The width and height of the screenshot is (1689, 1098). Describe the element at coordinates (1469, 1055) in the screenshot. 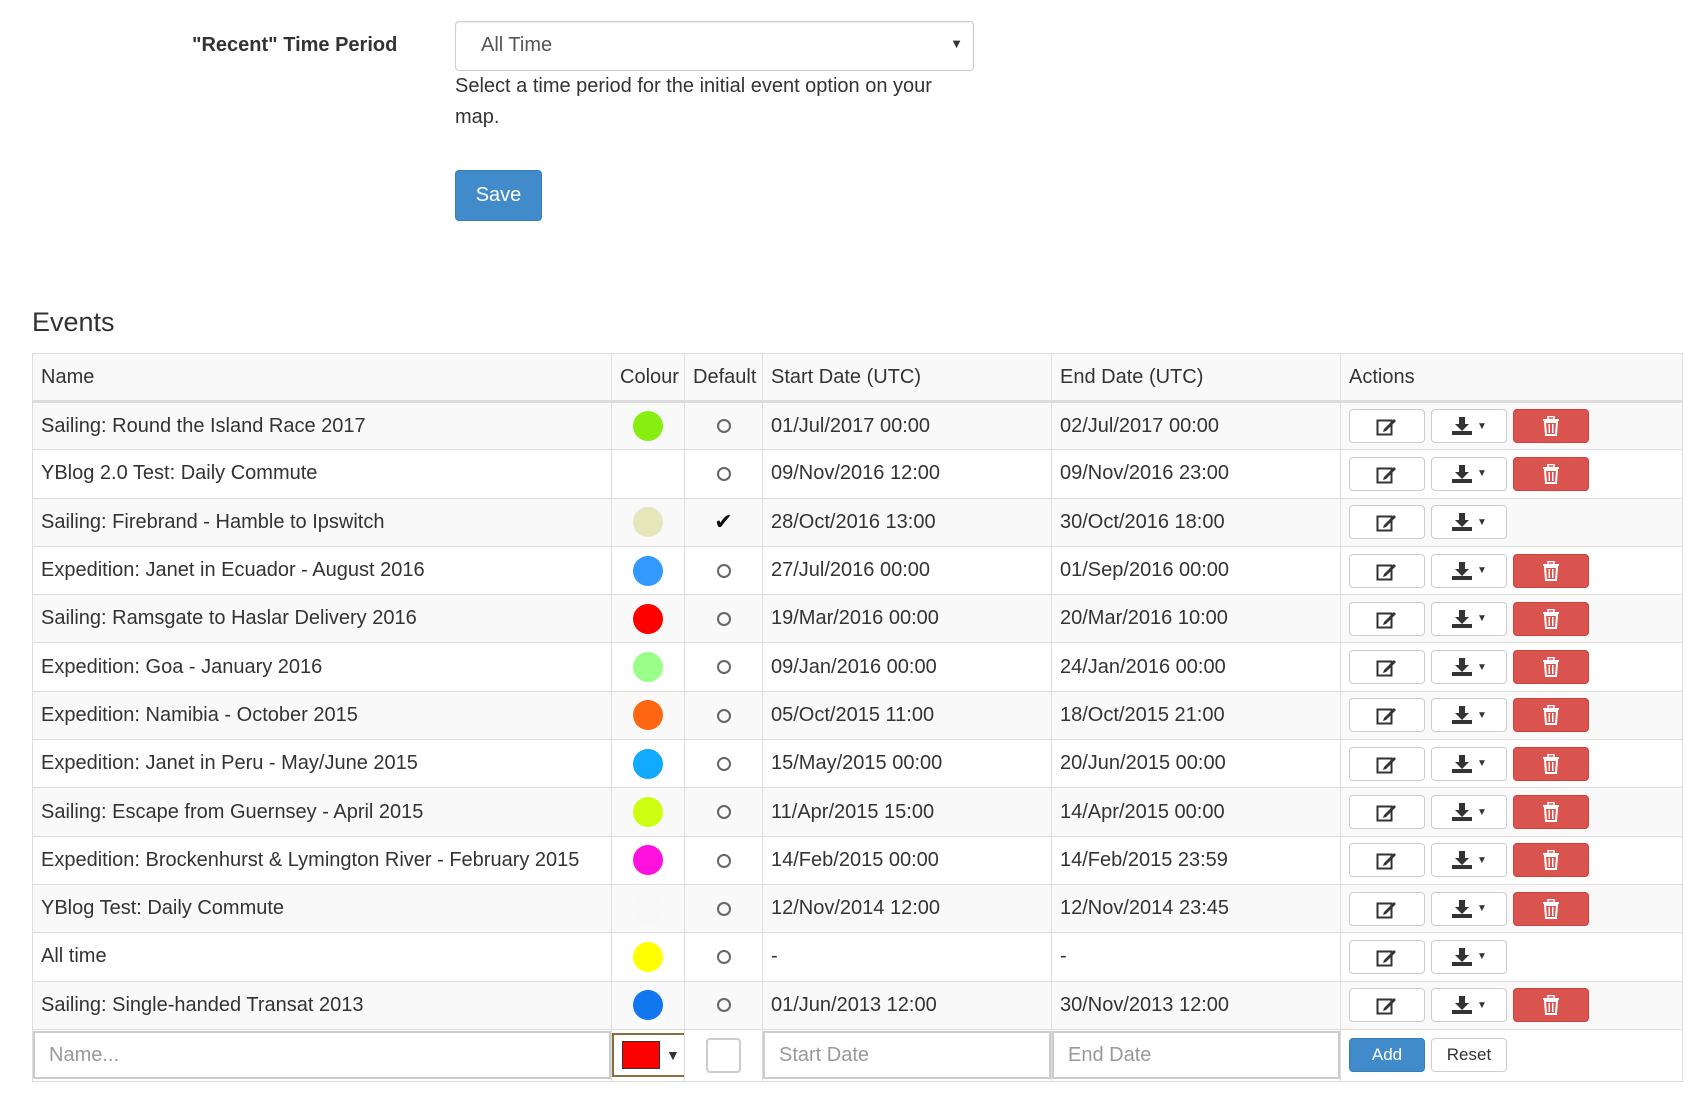

I see `reset-button: Reset` at that location.